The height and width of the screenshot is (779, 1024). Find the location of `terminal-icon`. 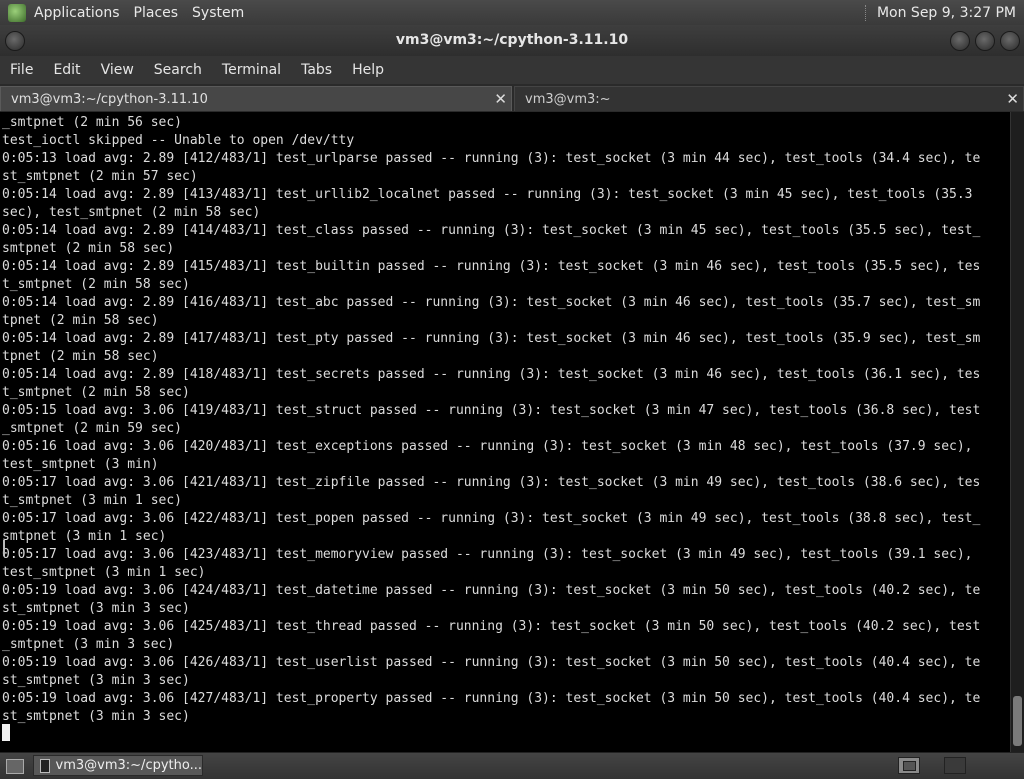

terminal-icon is located at coordinates (45, 765).